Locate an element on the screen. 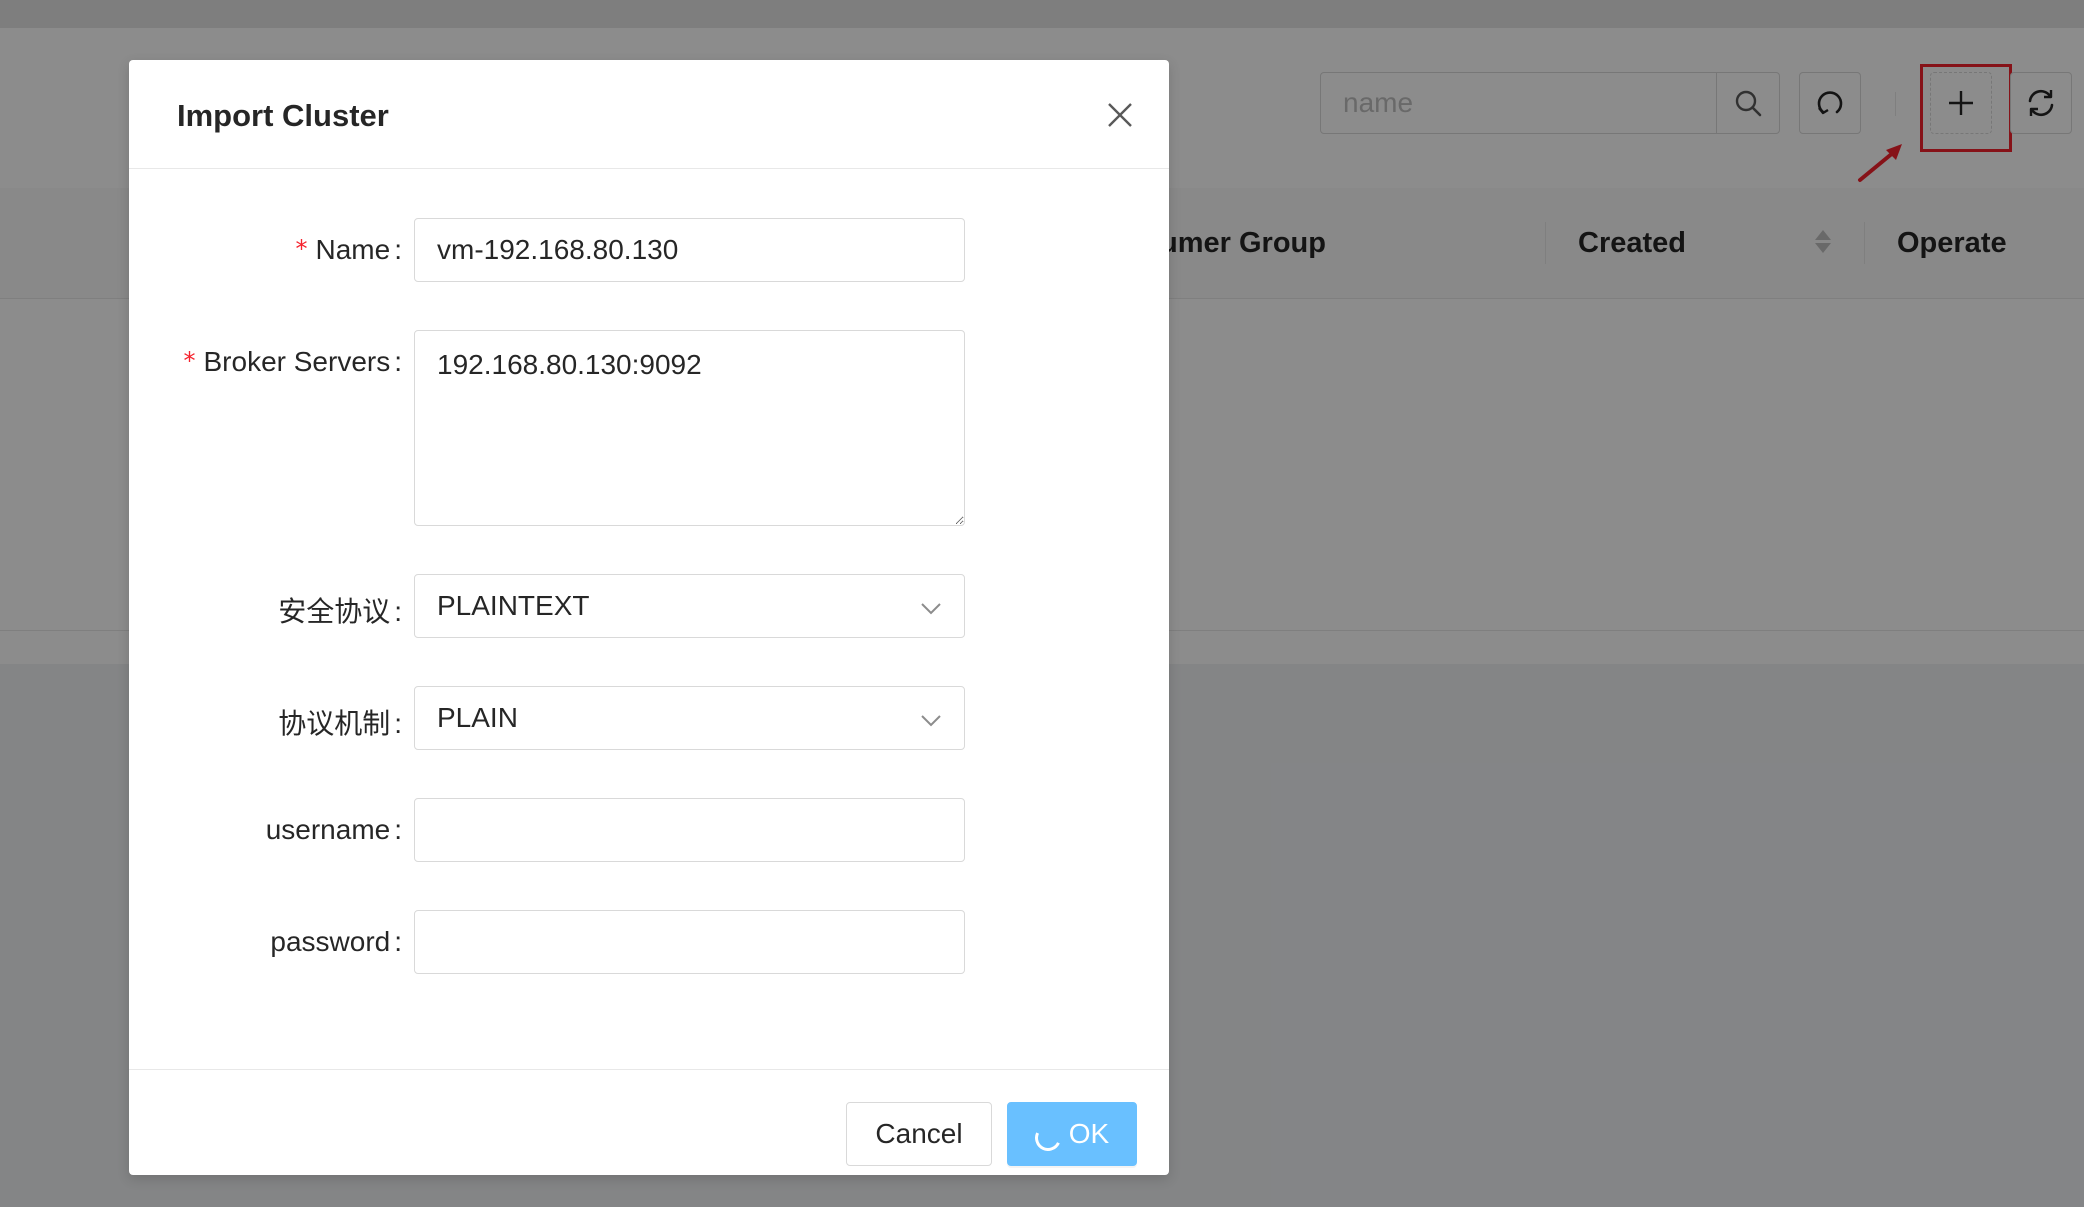 The height and width of the screenshot is (1207, 2084). sasl-mechanism-label: 协议机制: is located at coordinates (340, 723).